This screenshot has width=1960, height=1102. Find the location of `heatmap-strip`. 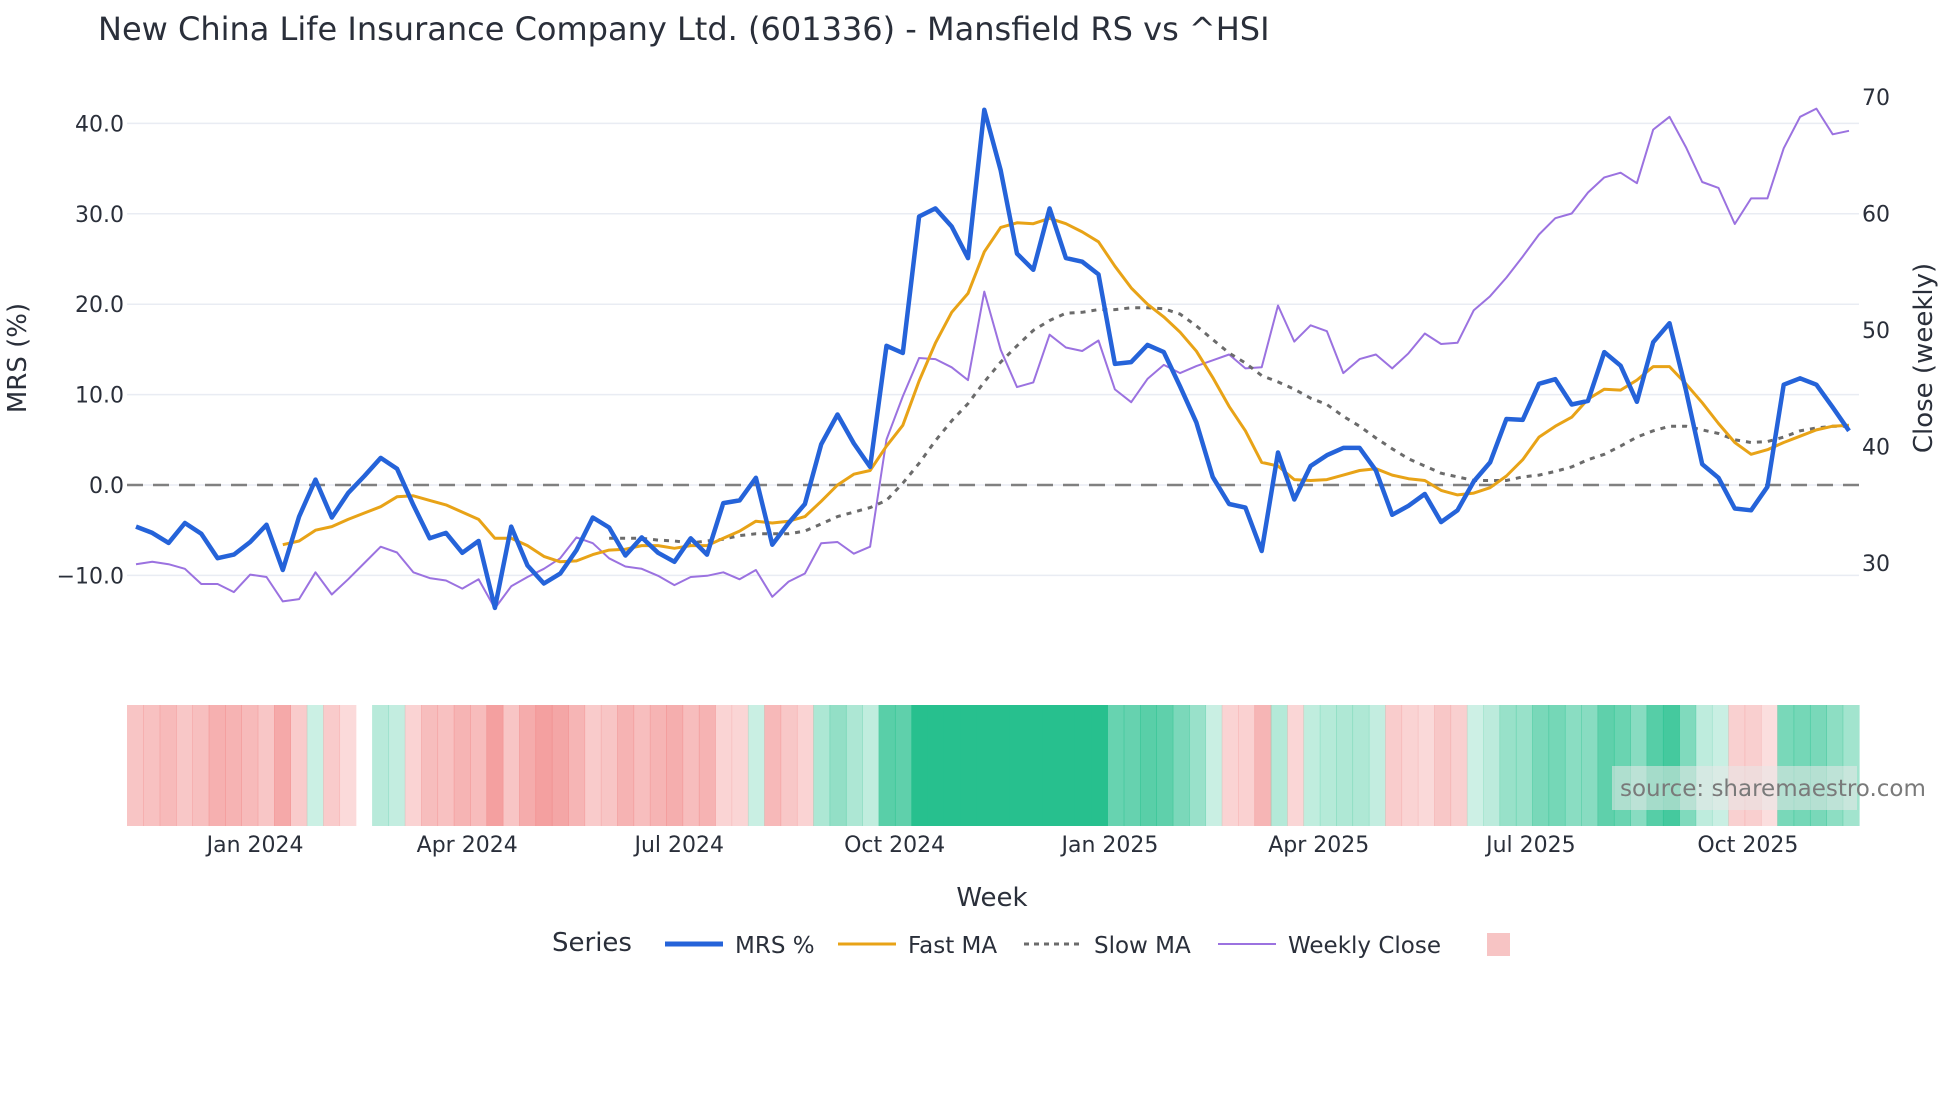

heatmap-strip is located at coordinates (993, 765).